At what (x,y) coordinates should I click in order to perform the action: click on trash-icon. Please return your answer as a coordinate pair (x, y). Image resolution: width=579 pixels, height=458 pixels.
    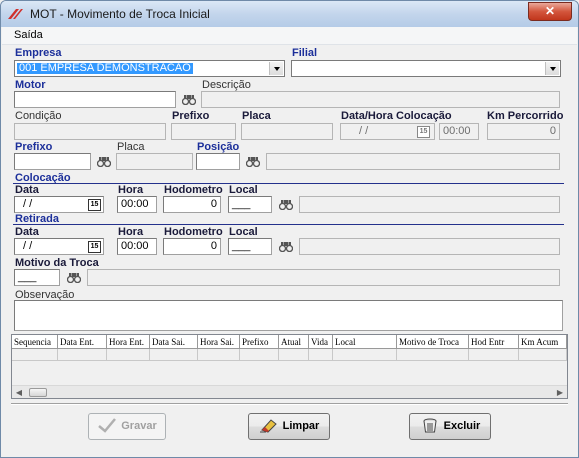
    Looking at the image, I should click on (430, 425).